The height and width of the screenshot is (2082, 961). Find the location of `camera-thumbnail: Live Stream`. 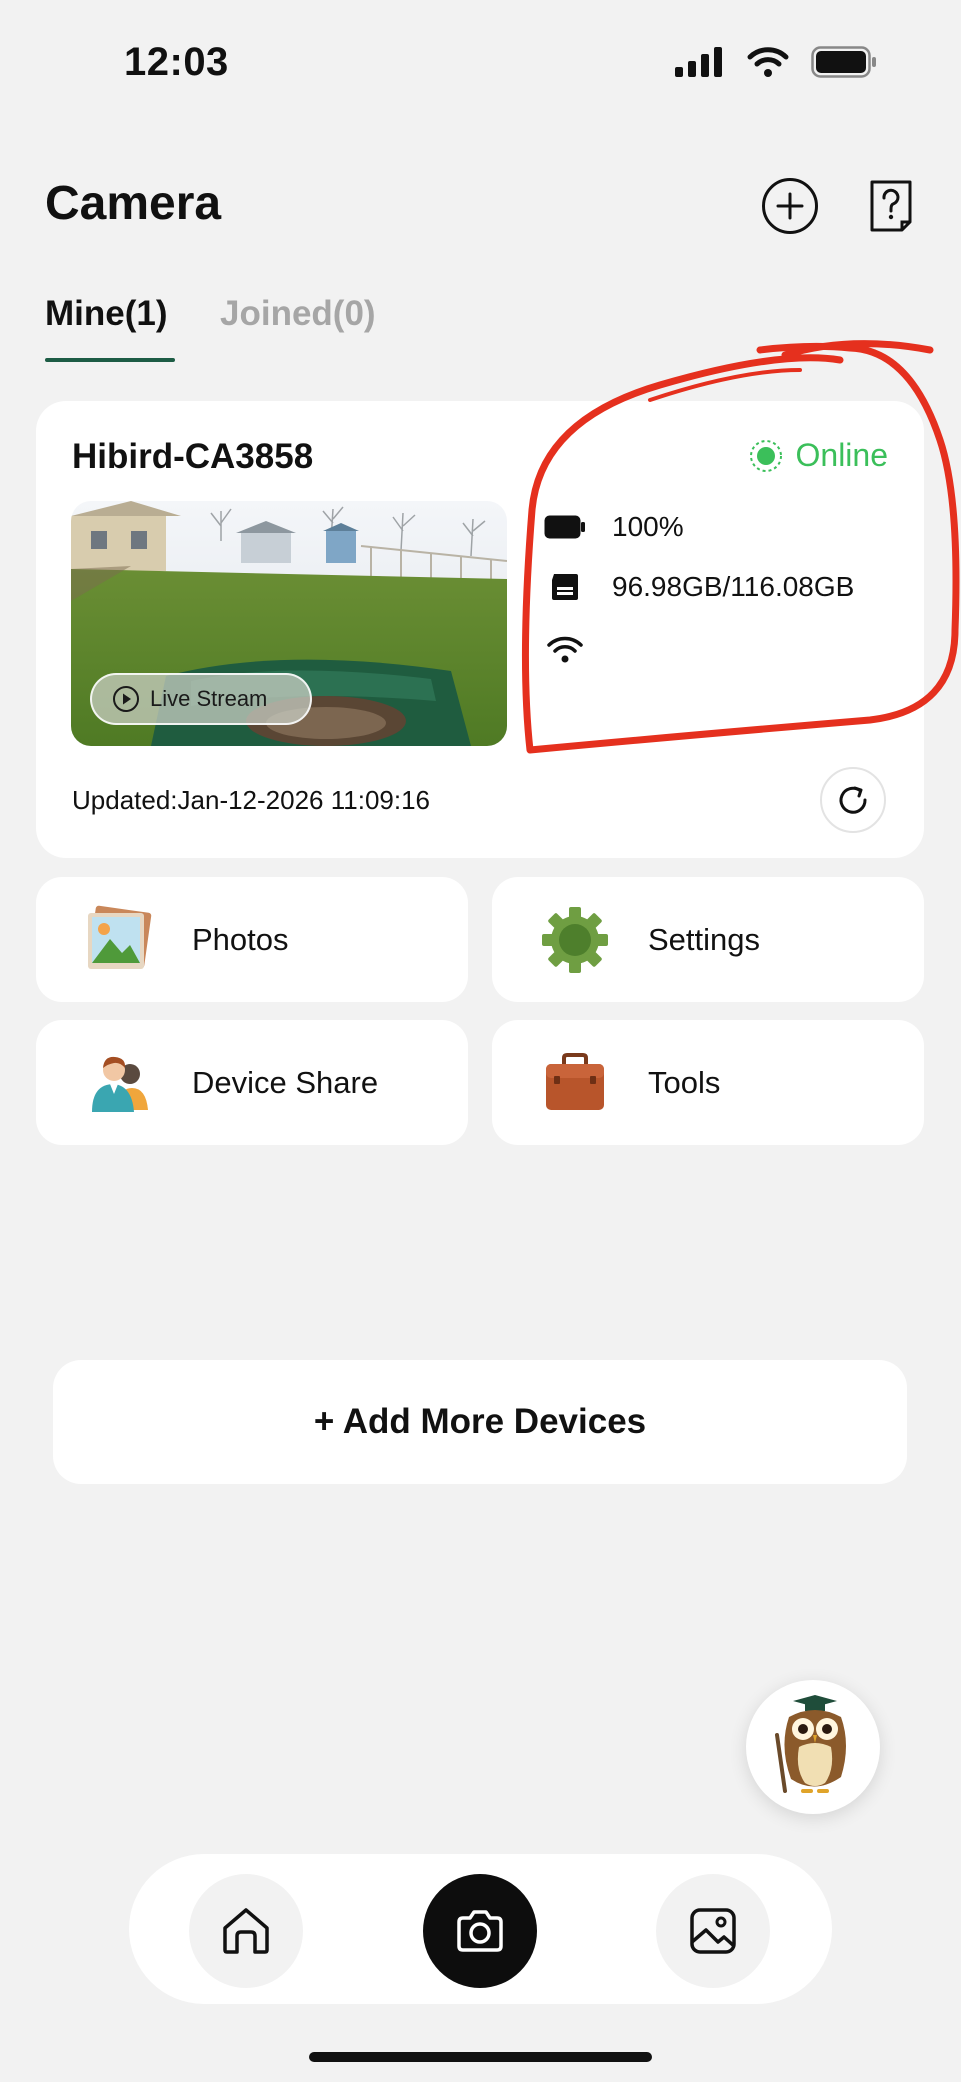

camera-thumbnail: Live Stream is located at coordinates (289, 623).